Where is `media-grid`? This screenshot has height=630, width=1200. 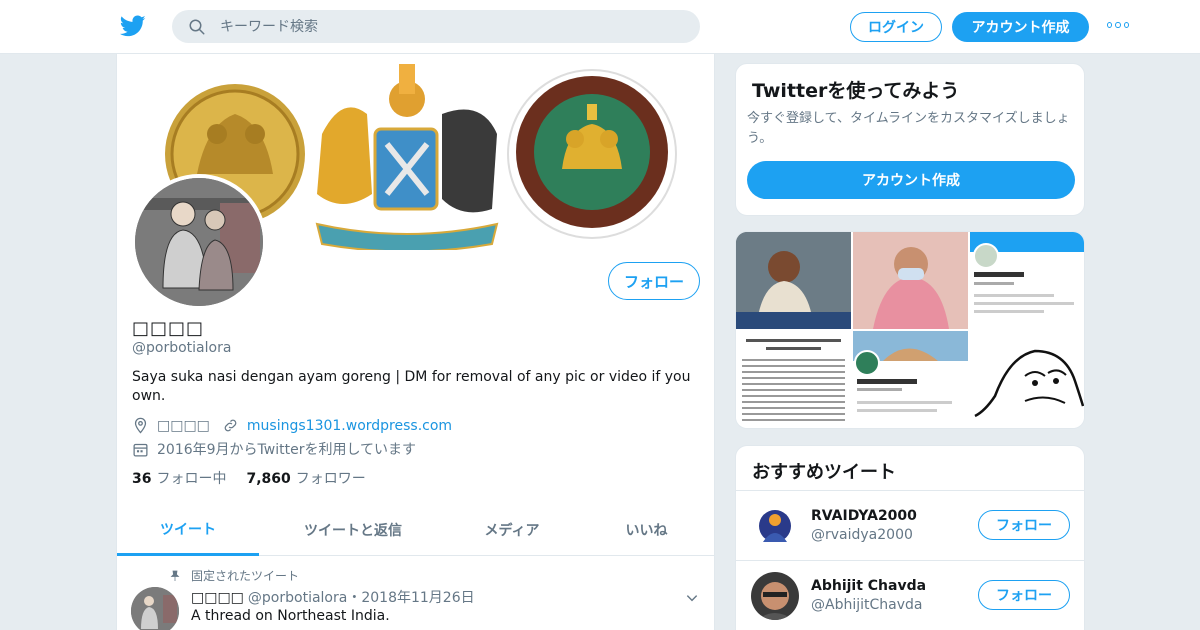
media-grid is located at coordinates (910, 330).